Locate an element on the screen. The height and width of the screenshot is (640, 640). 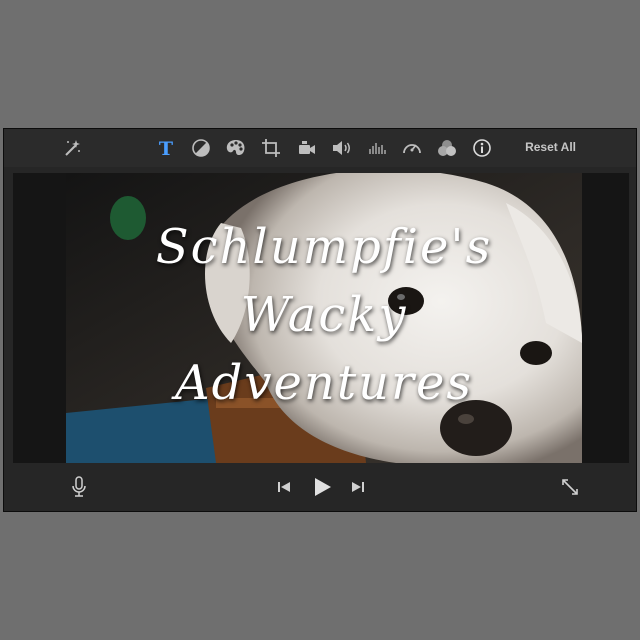
stabilization-icon is located at coordinates (307, 148).